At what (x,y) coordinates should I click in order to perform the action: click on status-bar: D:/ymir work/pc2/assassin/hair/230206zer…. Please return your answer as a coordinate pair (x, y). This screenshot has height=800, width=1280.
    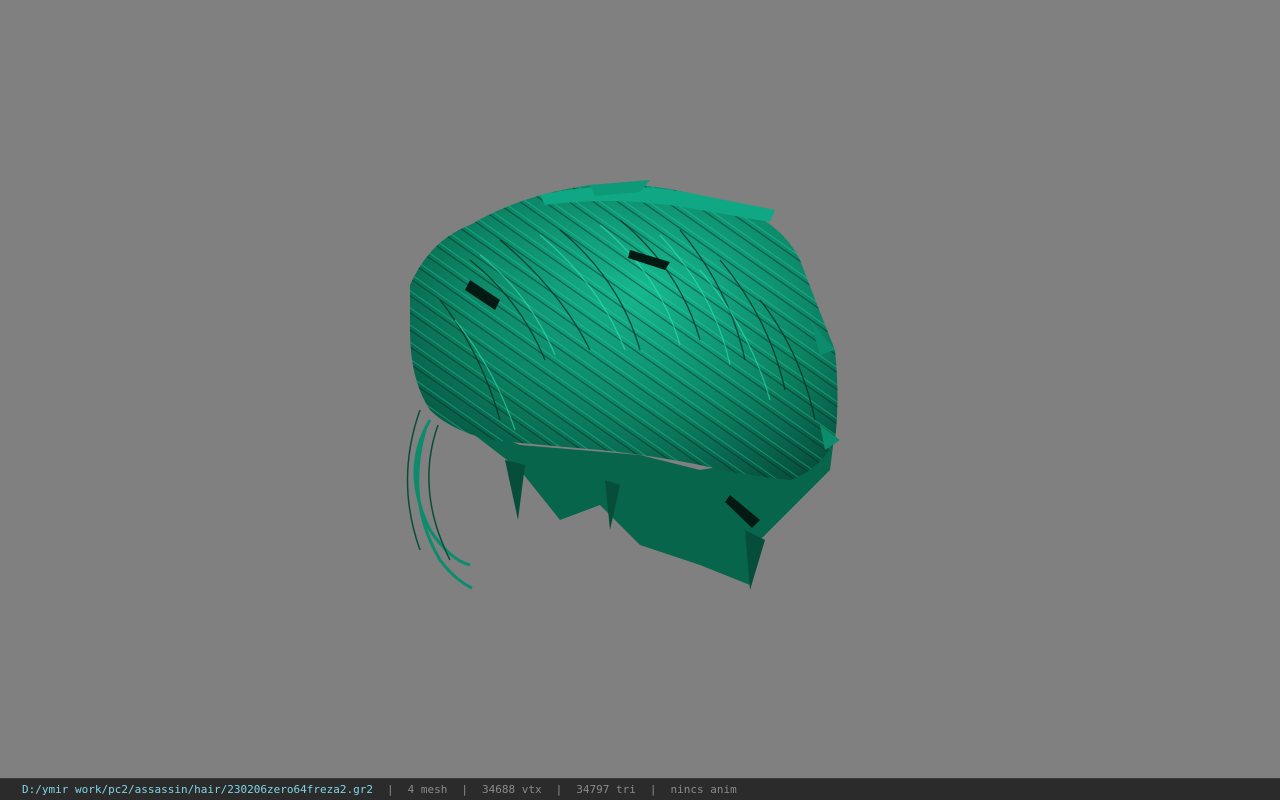
    Looking at the image, I should click on (640, 789).